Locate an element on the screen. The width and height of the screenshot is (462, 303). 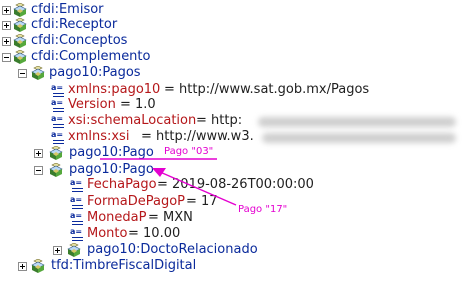
attribute-name: xmlns:pago10 is located at coordinates (114, 89).